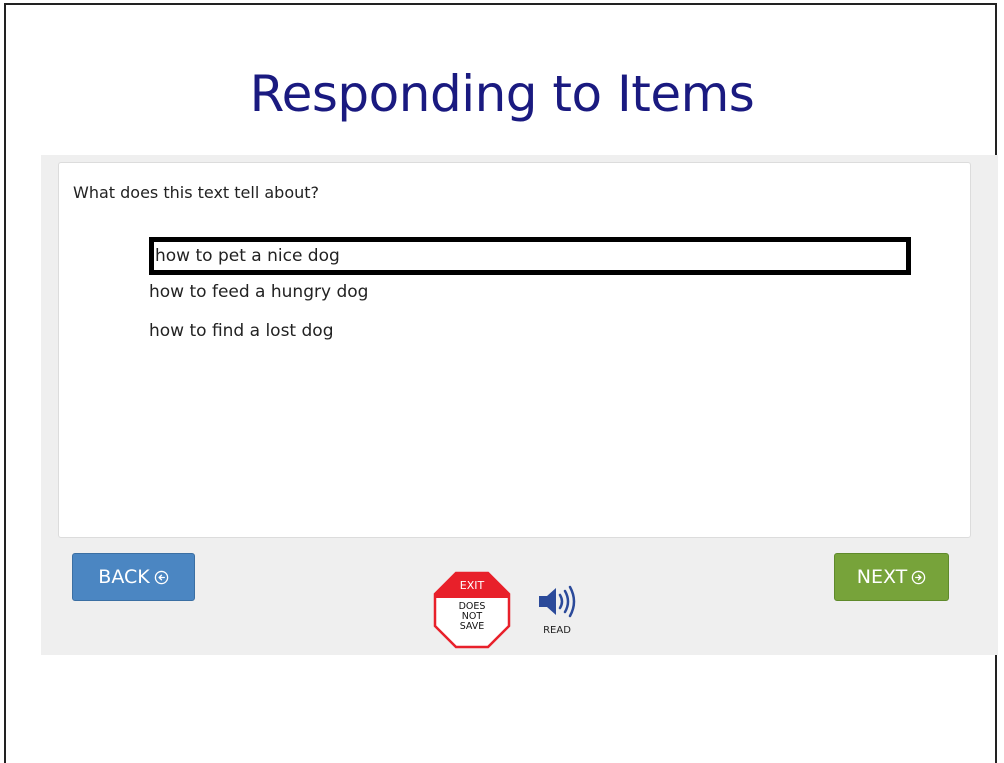  I want to click on tool-bar: EXIT DOES NOT SAVE READ, so click(513, 611).